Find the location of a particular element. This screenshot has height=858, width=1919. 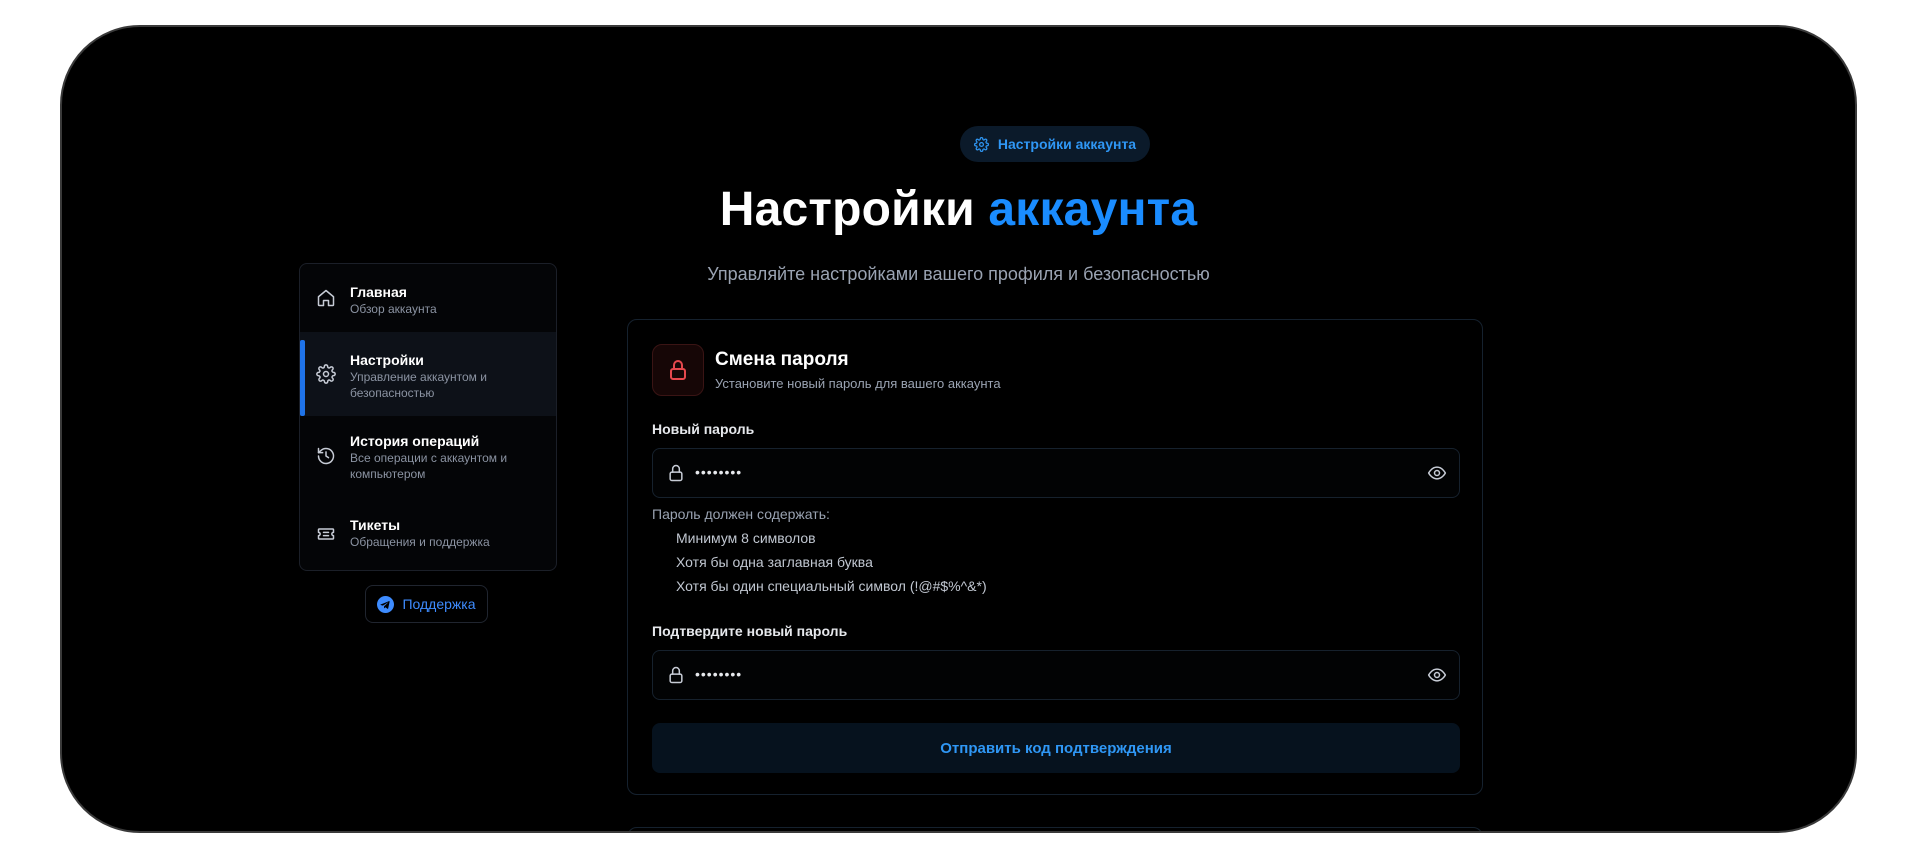

password-requirements-title: Пароль должен содержать: is located at coordinates (741, 514).